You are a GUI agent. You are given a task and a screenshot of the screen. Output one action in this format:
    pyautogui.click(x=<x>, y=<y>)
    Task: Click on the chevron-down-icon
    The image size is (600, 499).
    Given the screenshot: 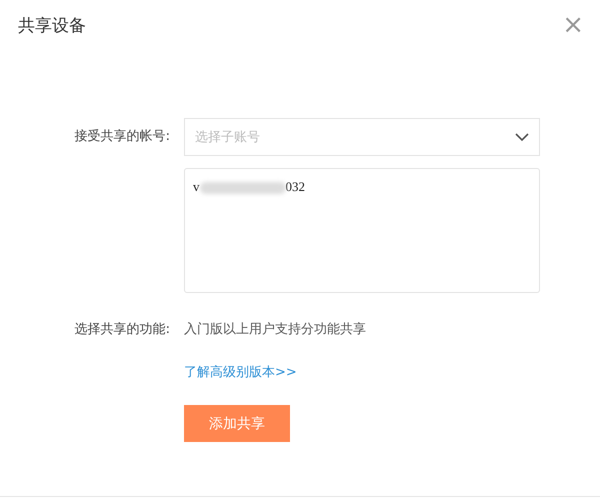 What is the action you would take?
    pyautogui.click(x=522, y=137)
    